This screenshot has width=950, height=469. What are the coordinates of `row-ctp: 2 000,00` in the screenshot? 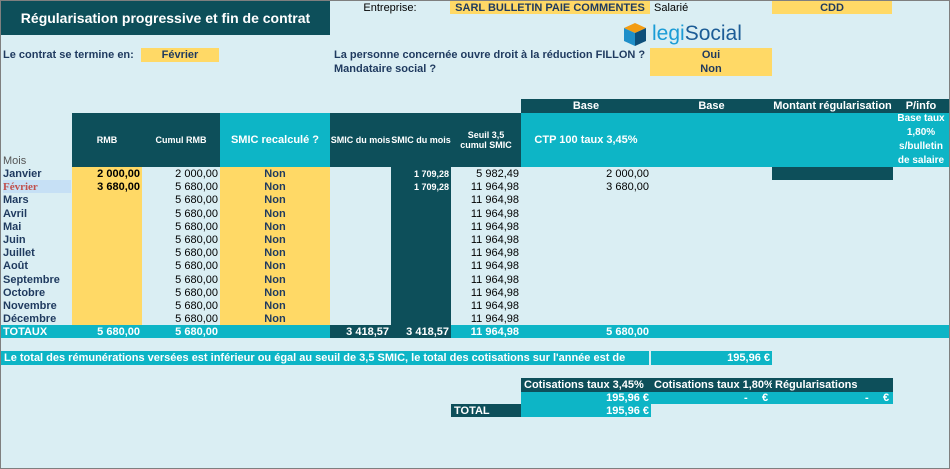 It's located at (627, 173).